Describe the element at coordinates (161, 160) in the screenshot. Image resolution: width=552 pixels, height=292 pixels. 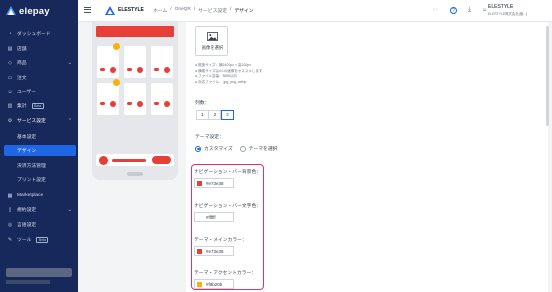
I see `preview-checkout-button` at that location.